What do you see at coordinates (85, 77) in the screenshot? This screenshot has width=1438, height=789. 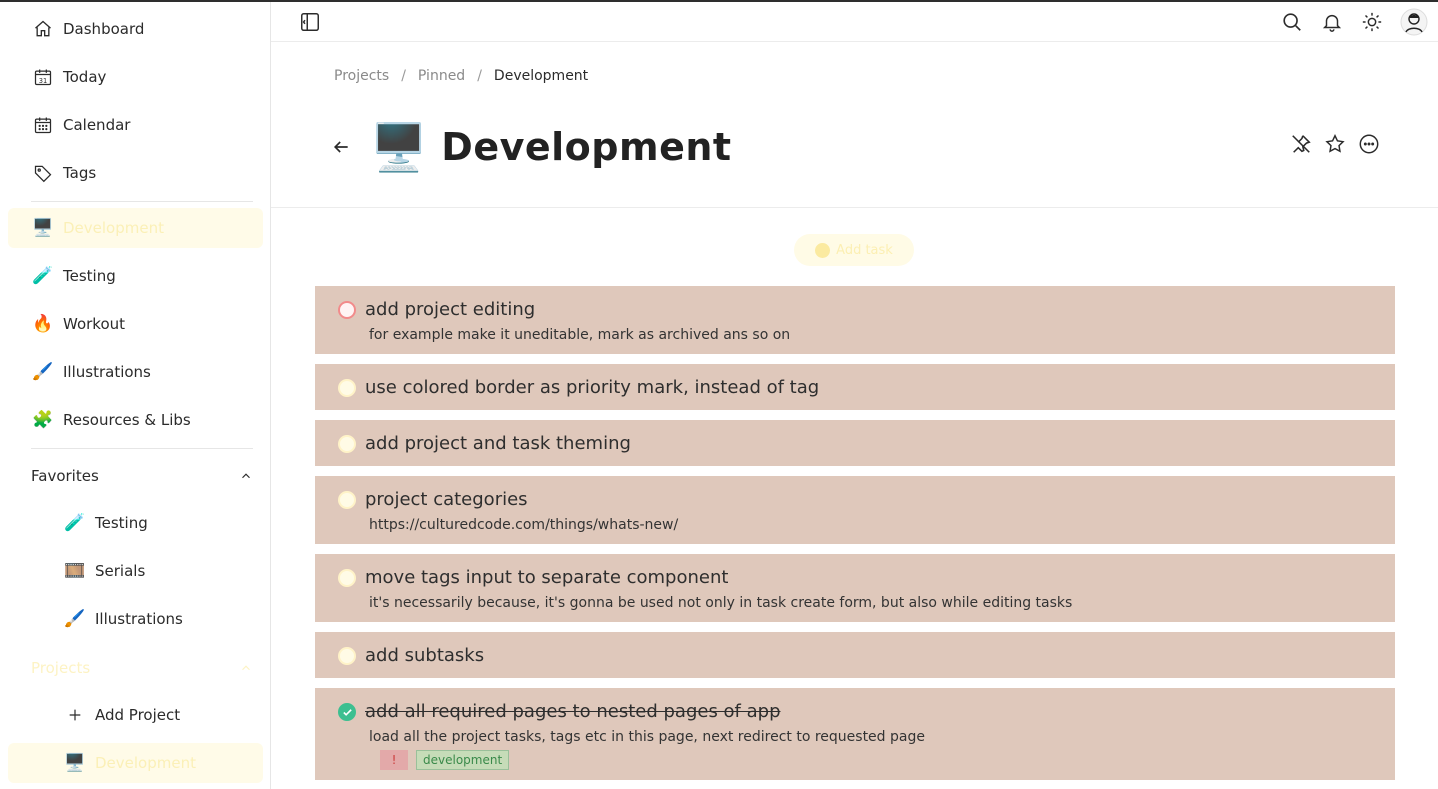 I see `nav-today-label: Today` at bounding box center [85, 77].